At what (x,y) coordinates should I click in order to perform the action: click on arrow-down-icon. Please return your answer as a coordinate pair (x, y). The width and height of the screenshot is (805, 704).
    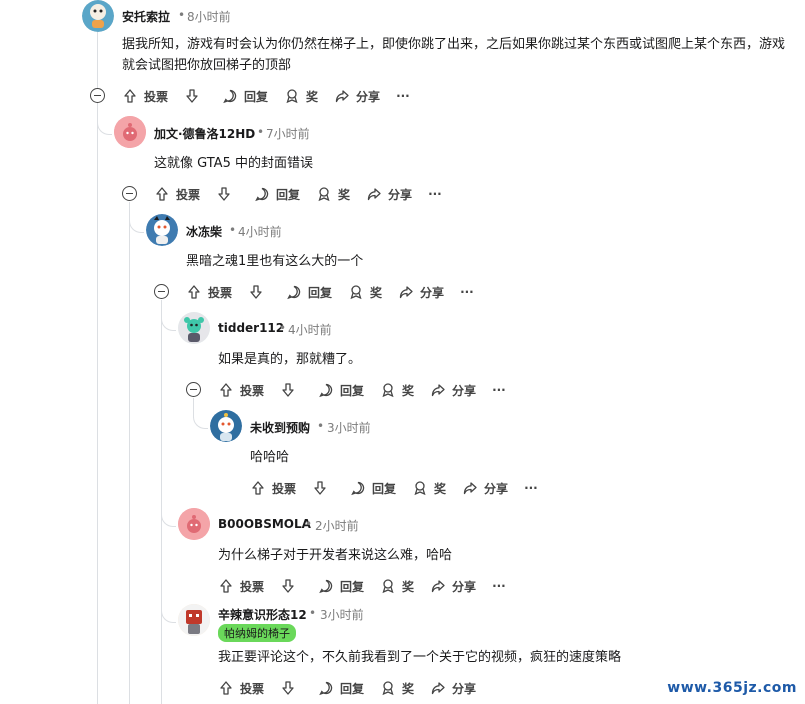
    Looking at the image, I should click on (192, 96).